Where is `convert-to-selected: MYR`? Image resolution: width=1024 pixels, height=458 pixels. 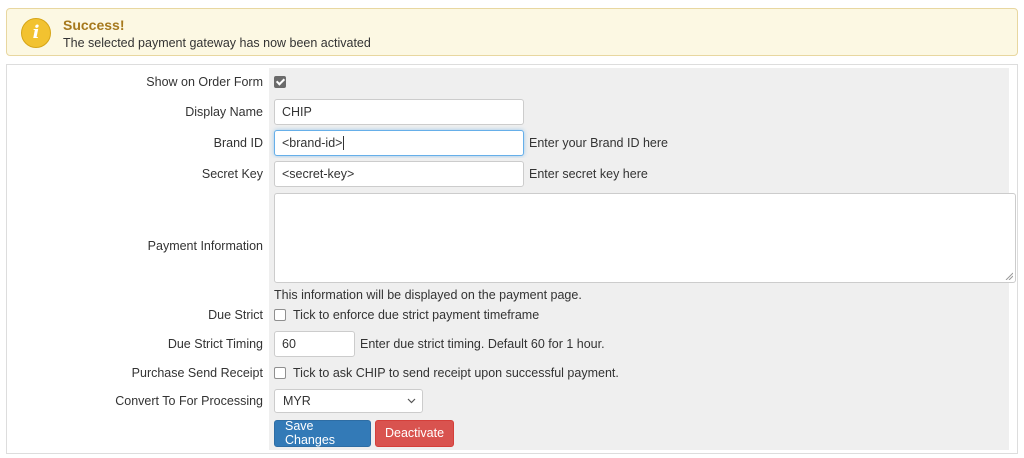 convert-to-selected: MYR is located at coordinates (297, 401).